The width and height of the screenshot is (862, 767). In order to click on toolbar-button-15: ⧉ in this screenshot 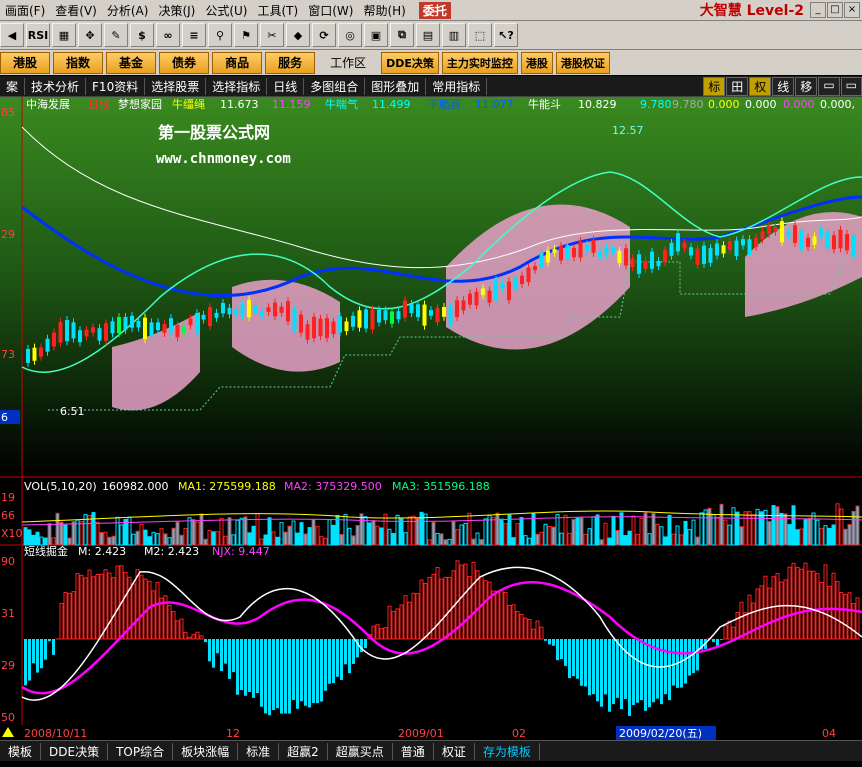, I will do `click(402, 35)`.